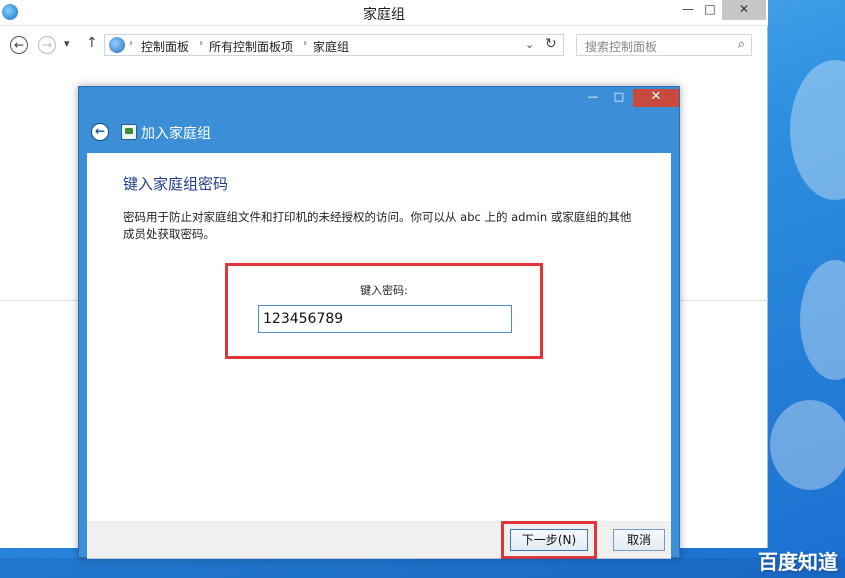 The image size is (845, 578). I want to click on window-title: 家庭组, so click(384, 15).